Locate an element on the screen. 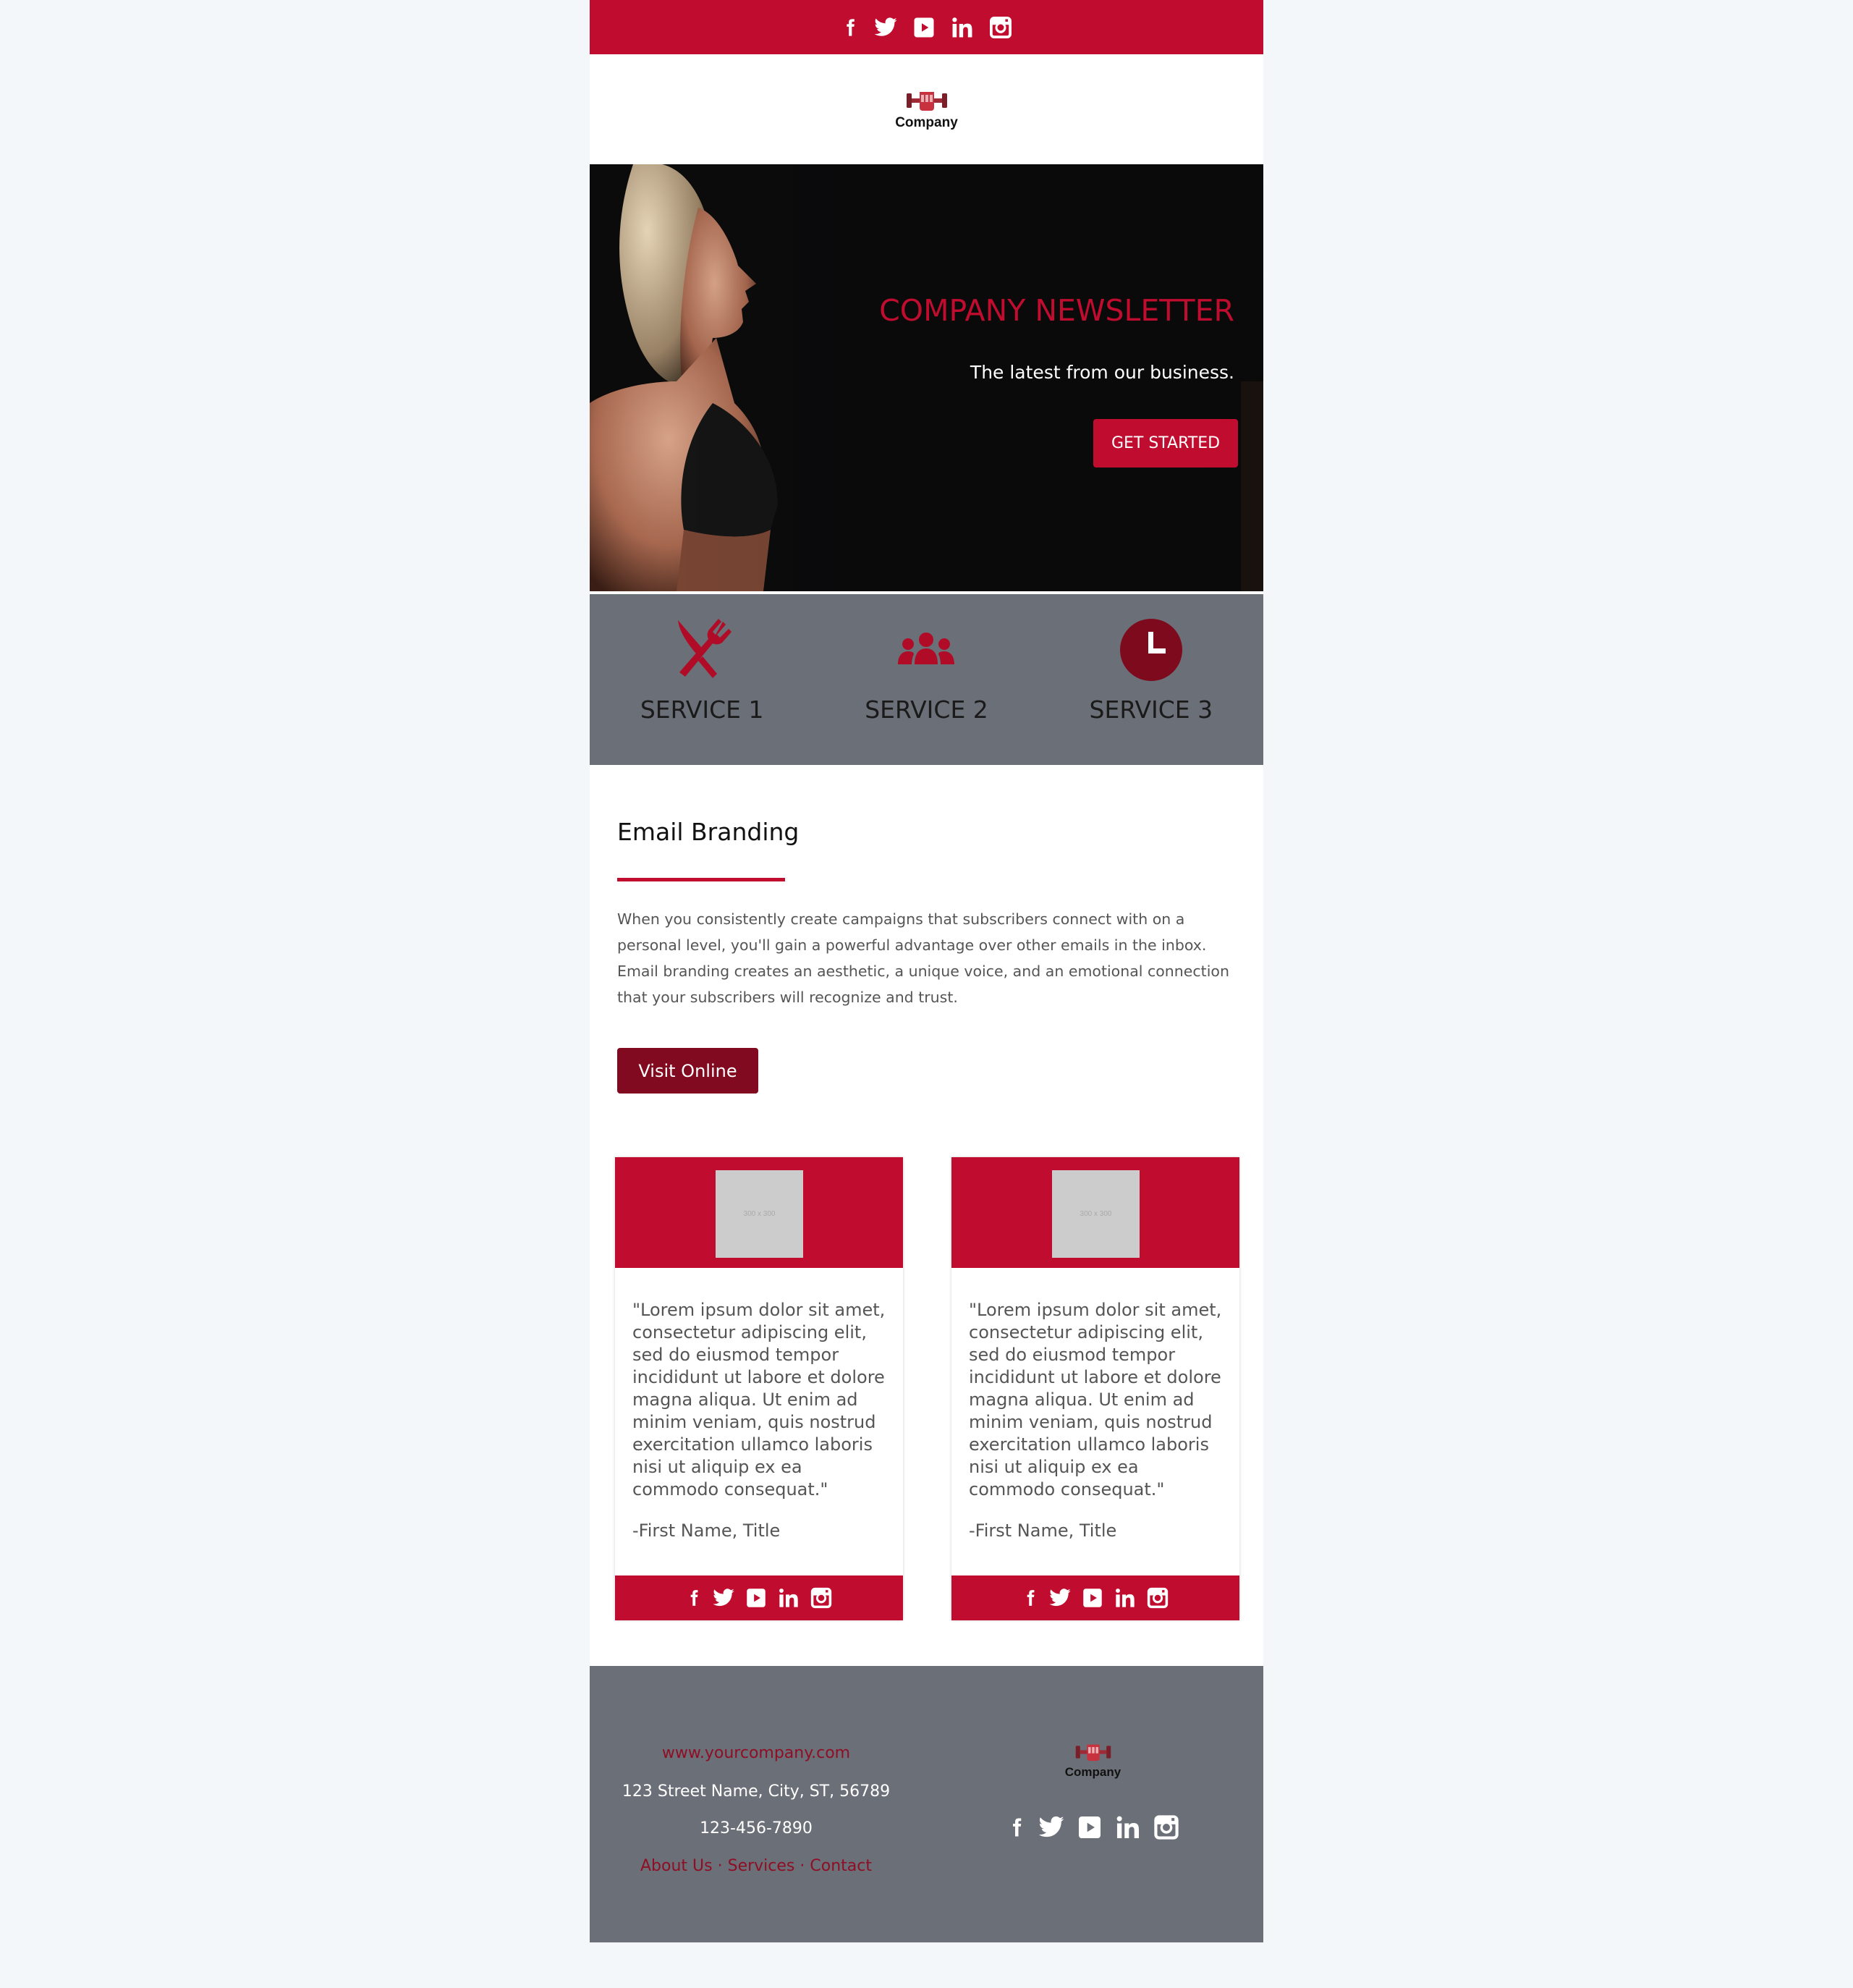  footer-logo: Company is located at coordinates (1093, 1760).